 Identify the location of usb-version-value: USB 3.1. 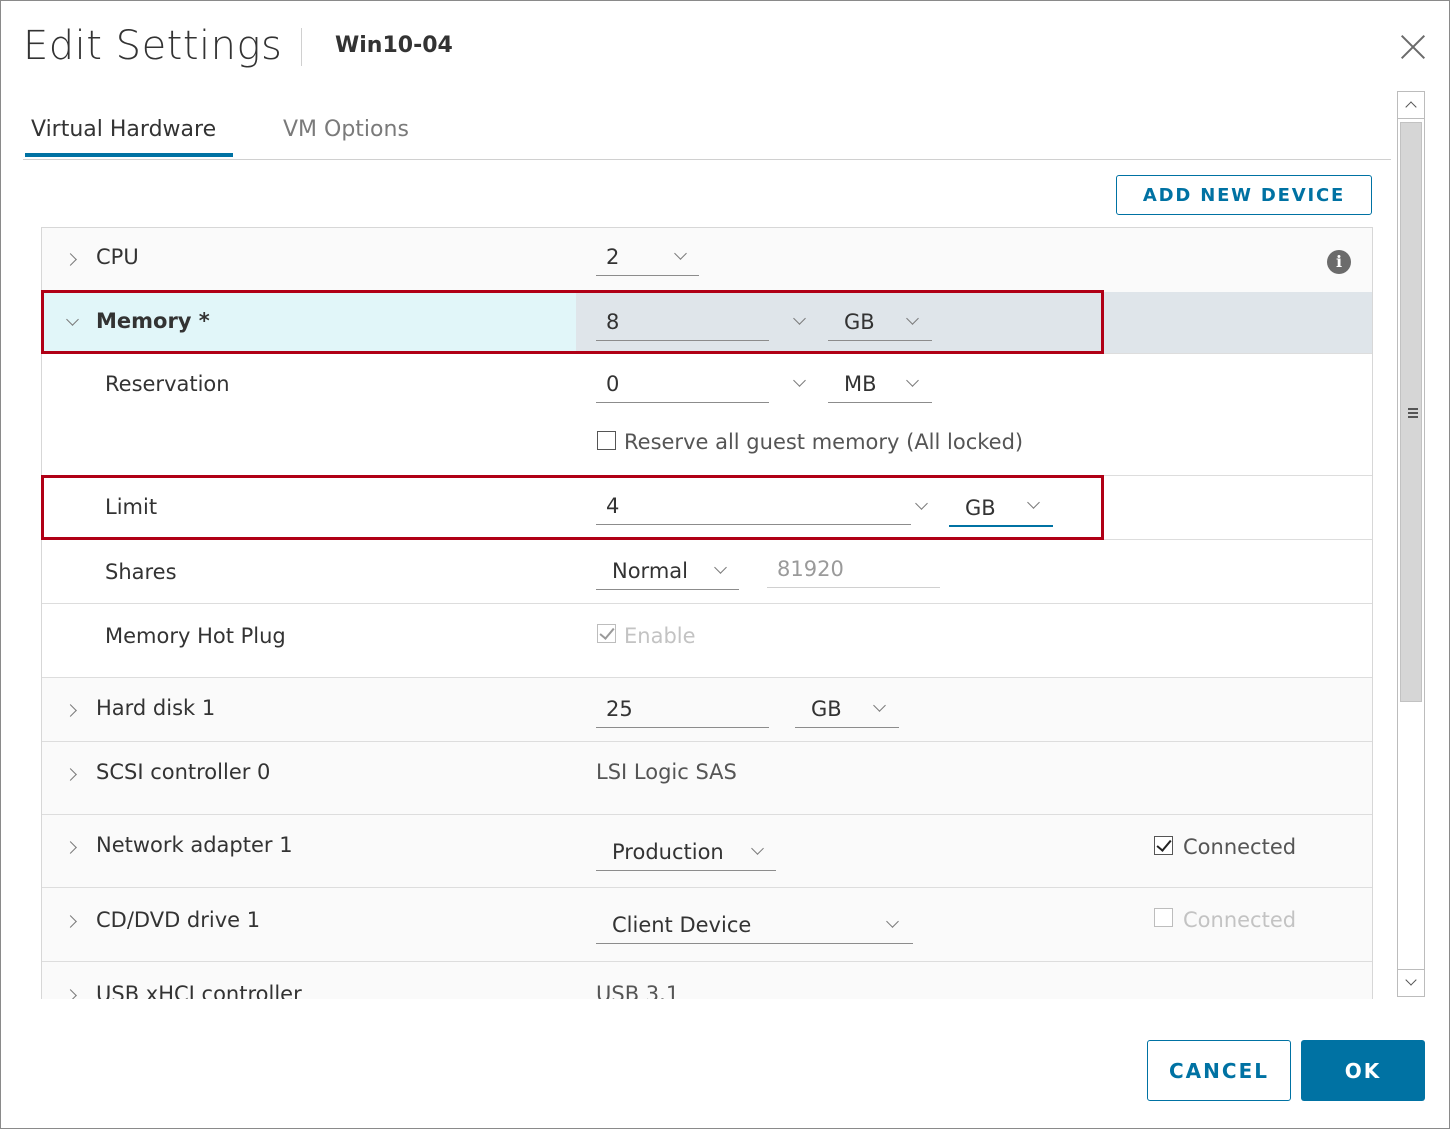
(638, 990).